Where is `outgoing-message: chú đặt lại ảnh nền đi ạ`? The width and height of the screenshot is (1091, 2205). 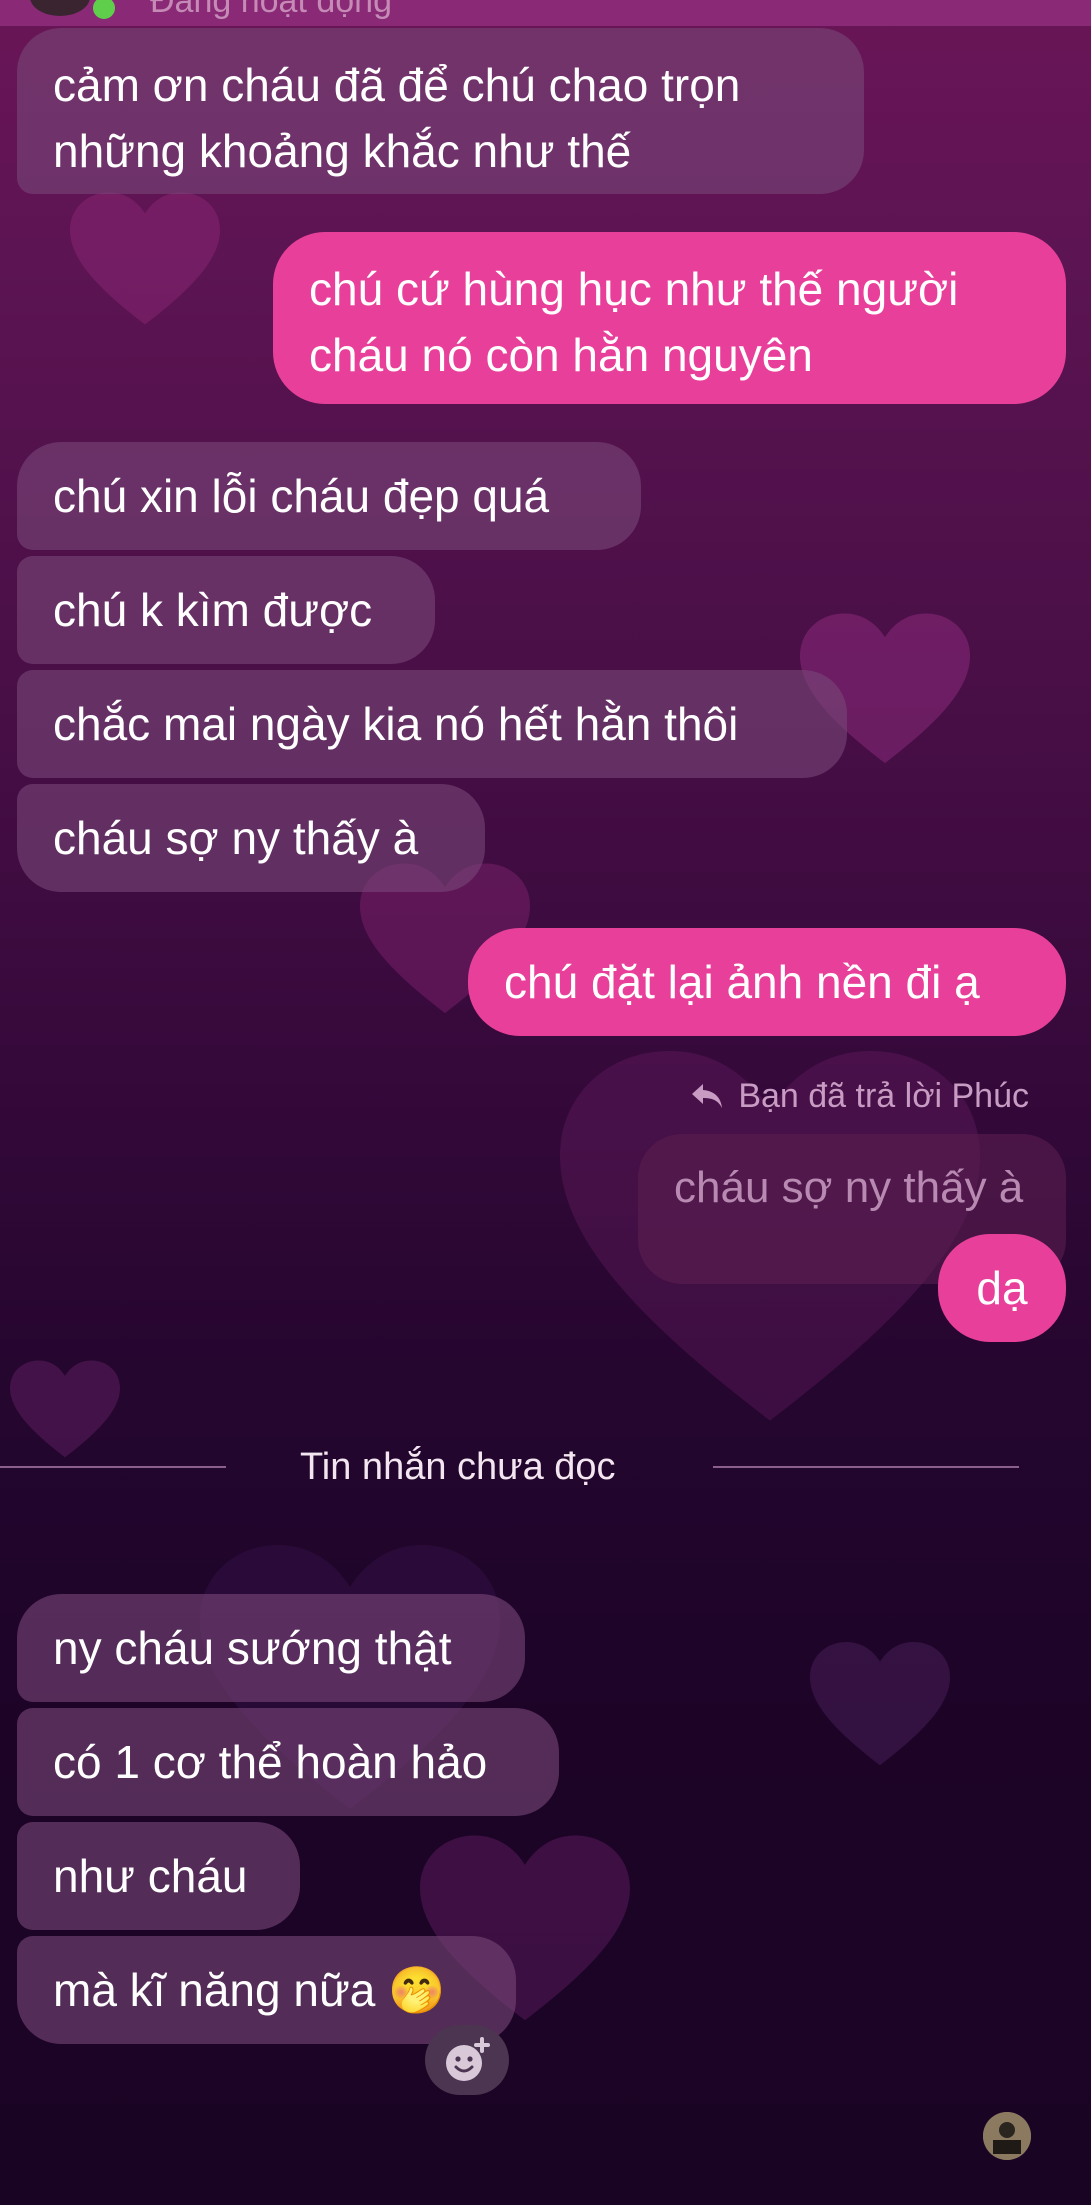
outgoing-message: chú đặt lại ảnh nền đi ạ is located at coordinates (767, 982).